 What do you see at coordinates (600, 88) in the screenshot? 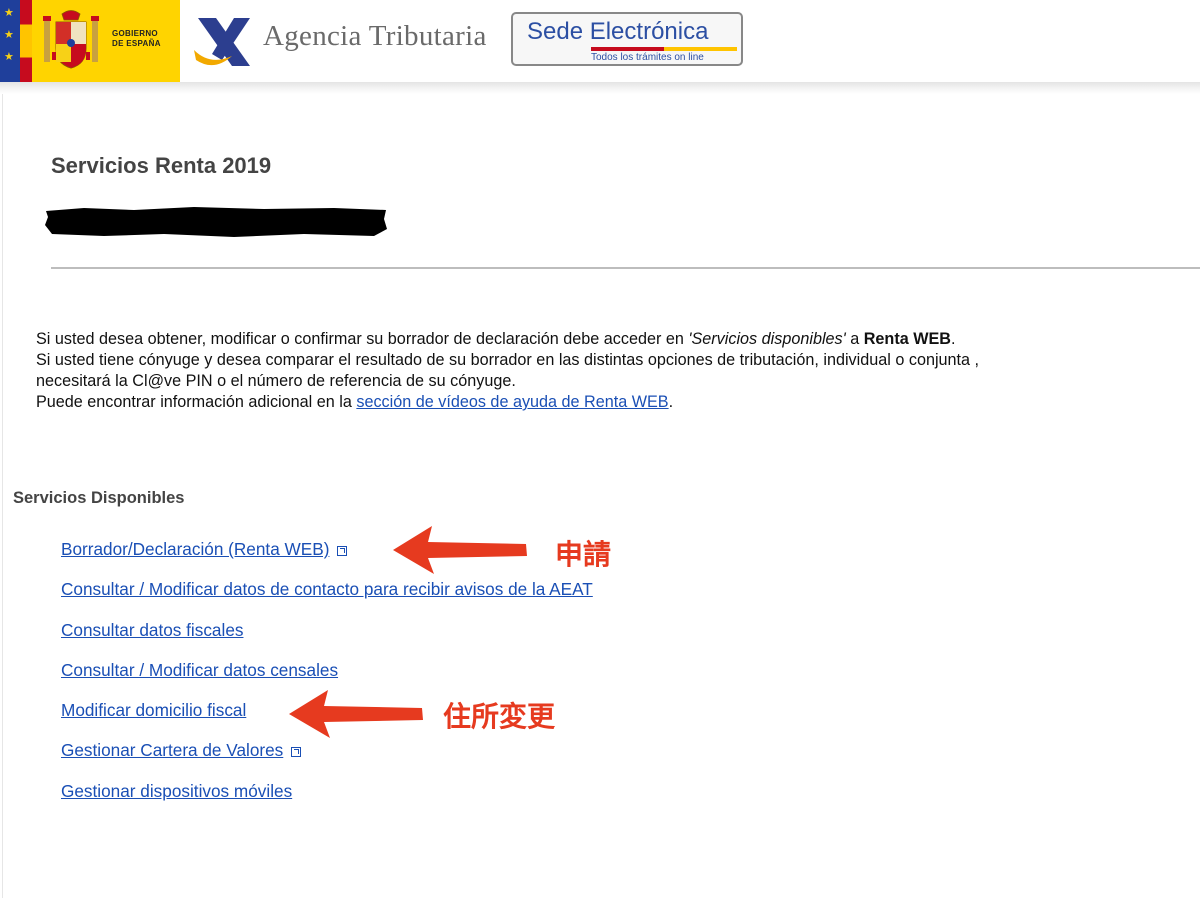
I see `header-shadow` at bounding box center [600, 88].